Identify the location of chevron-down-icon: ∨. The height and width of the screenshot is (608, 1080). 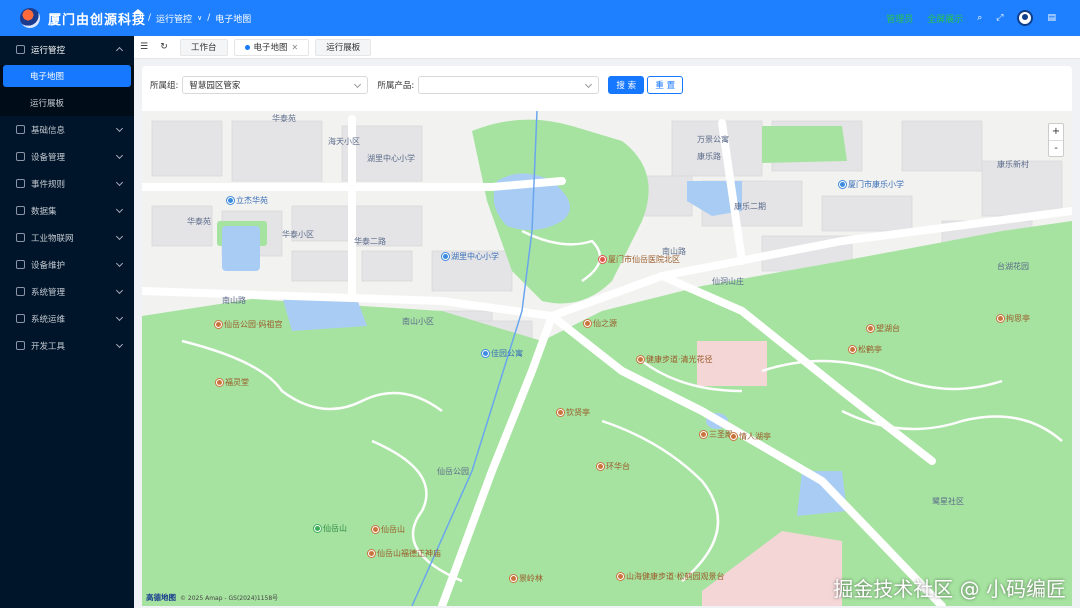
(199, 18).